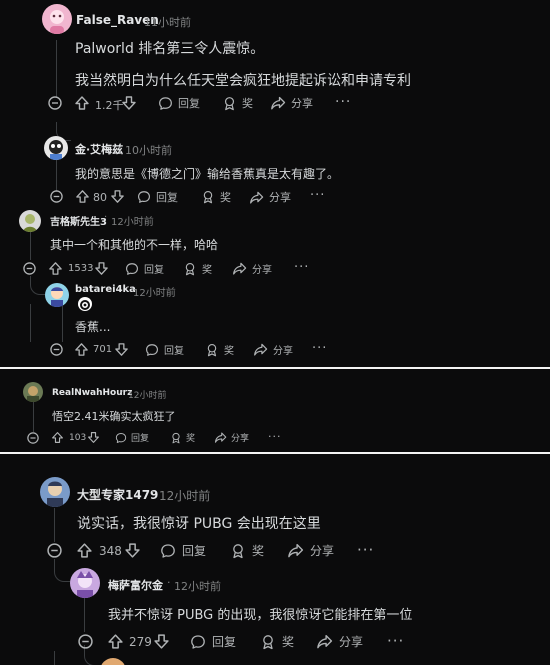  Describe the element at coordinates (148, 150) in the screenshot. I see `timestamp: 10小时前` at that location.